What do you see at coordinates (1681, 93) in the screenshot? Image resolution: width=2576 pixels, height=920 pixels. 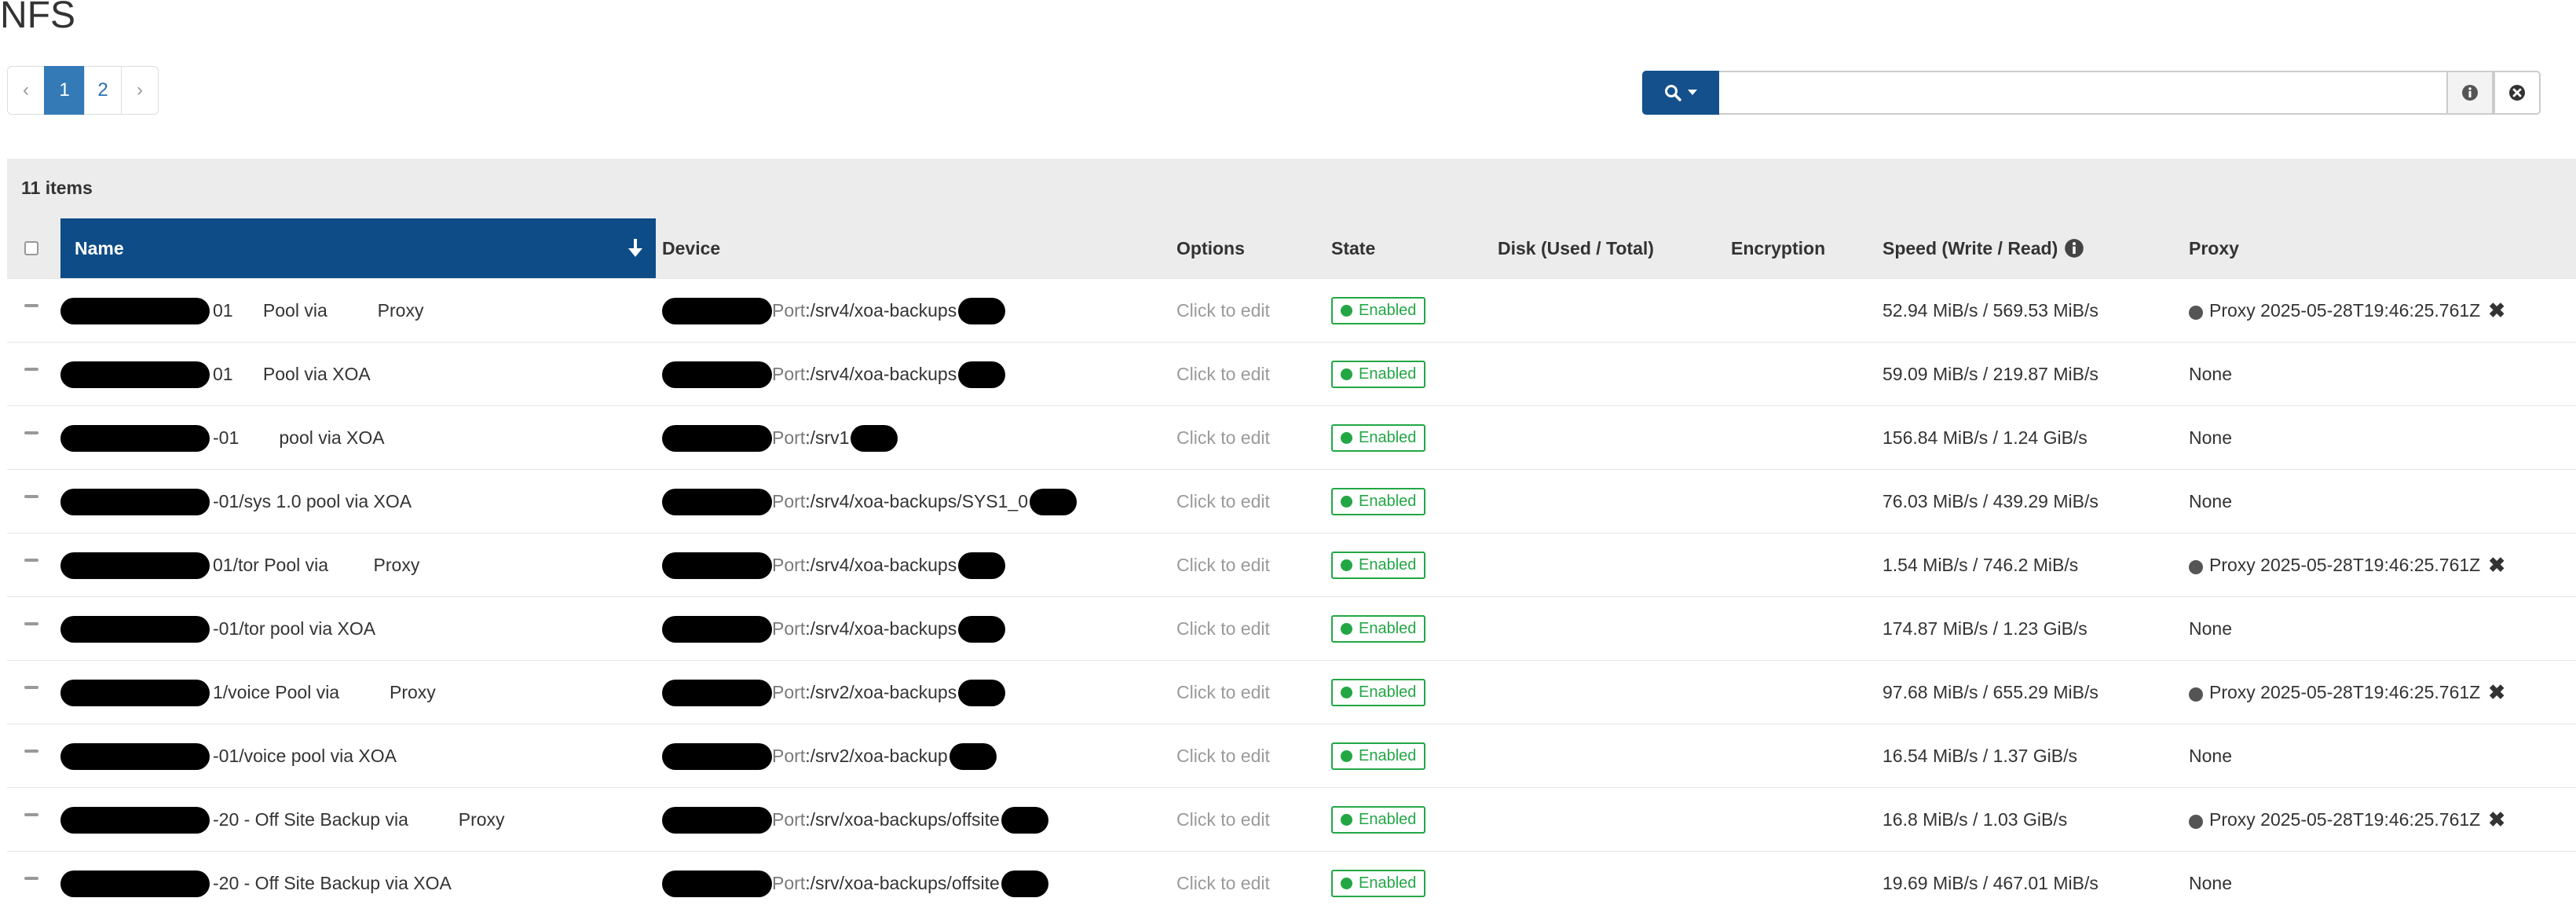 I see `search-filter-button` at bounding box center [1681, 93].